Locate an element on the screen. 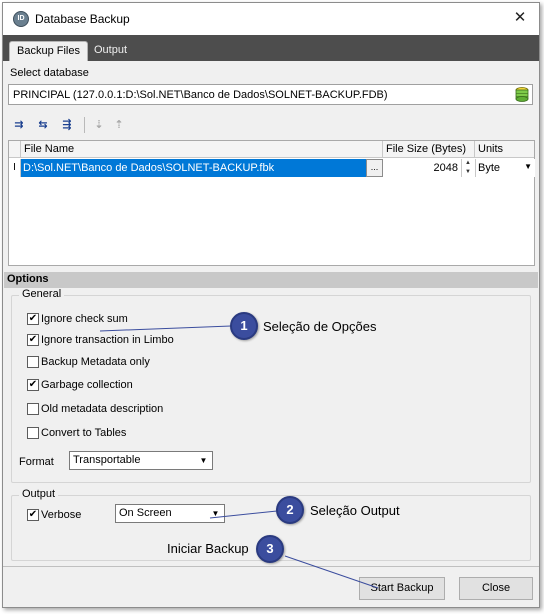  callout-text-2: Seleção Output is located at coordinates (355, 510).